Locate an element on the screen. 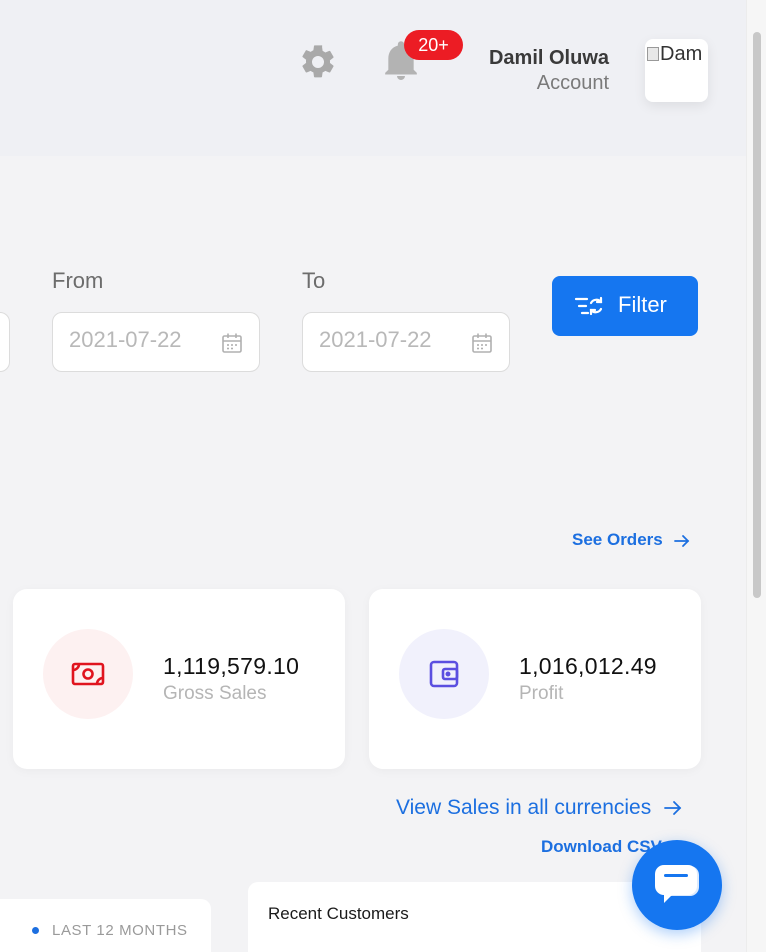 This screenshot has width=766, height=952. avatar-alt-text: Dam is located at coordinates (674, 54).